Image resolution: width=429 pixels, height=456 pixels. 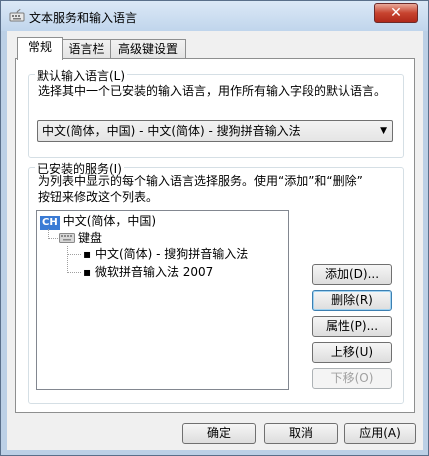 I want to click on tree-item-language: CH 中文(简体，中国), so click(x=98, y=221).